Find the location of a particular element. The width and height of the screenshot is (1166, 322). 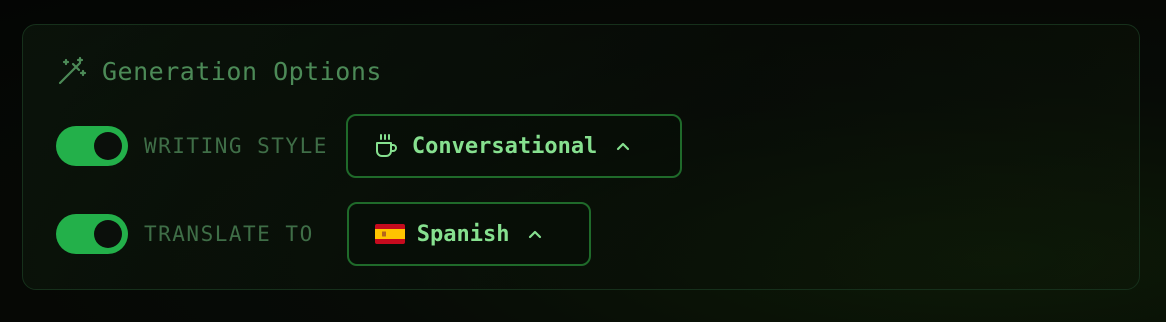

language-value: Spanish is located at coordinates (463, 234).